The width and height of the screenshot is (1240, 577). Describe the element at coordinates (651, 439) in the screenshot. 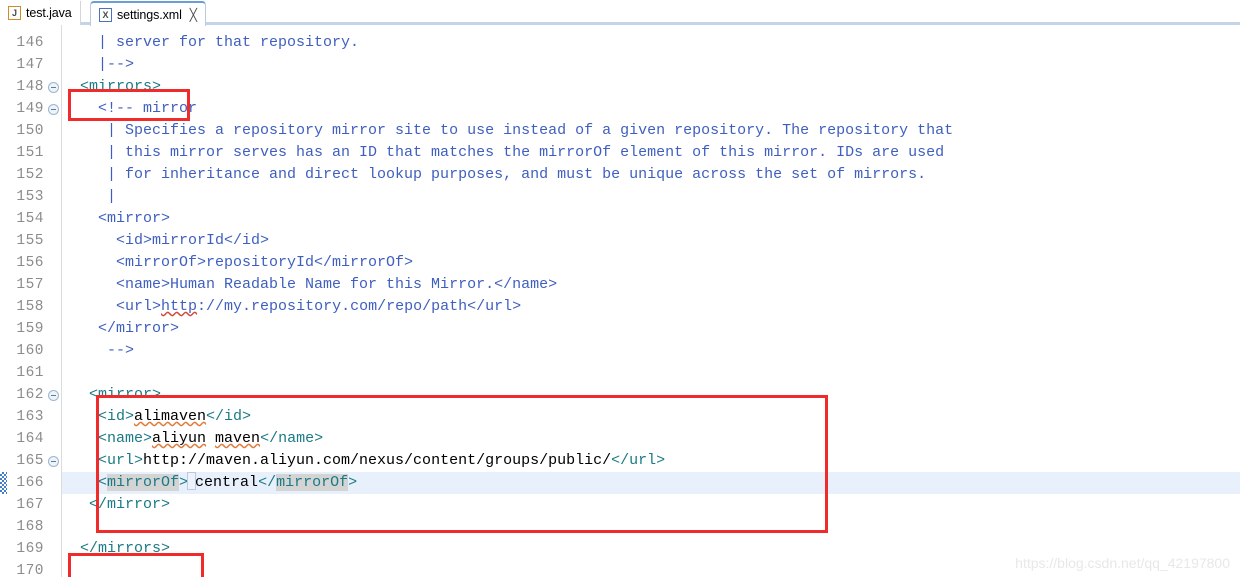

I see `code-line: <name>aliyun maven</name>` at that location.